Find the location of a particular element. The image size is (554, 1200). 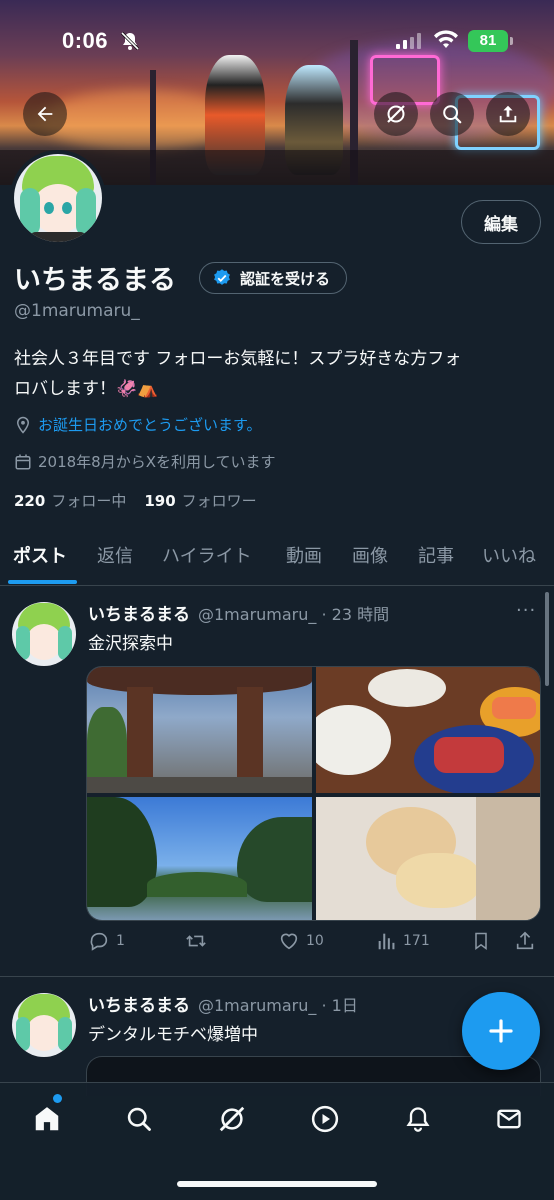

nav-grok is located at coordinates (232, 1119).